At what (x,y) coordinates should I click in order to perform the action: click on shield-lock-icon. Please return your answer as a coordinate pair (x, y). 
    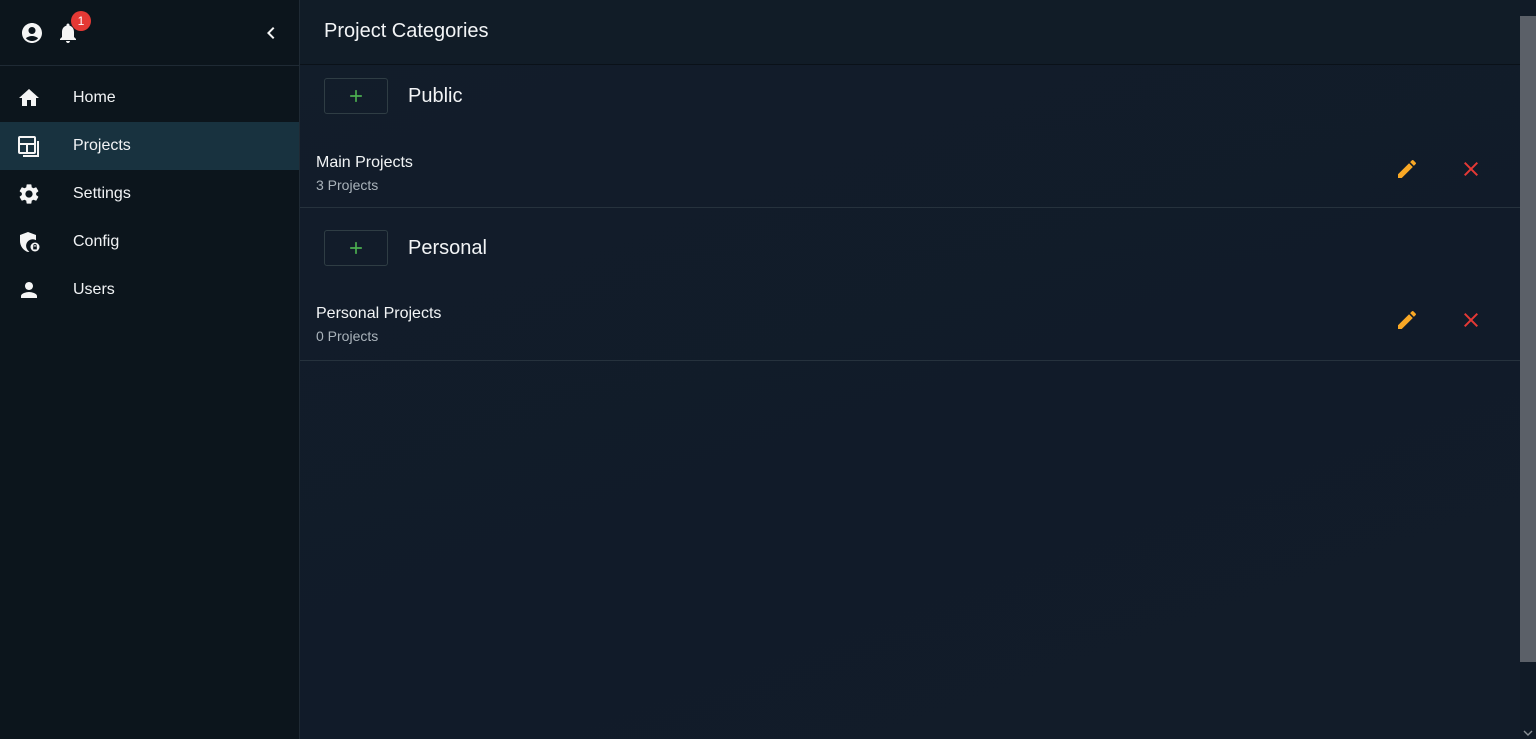
    Looking at the image, I should click on (29, 242).